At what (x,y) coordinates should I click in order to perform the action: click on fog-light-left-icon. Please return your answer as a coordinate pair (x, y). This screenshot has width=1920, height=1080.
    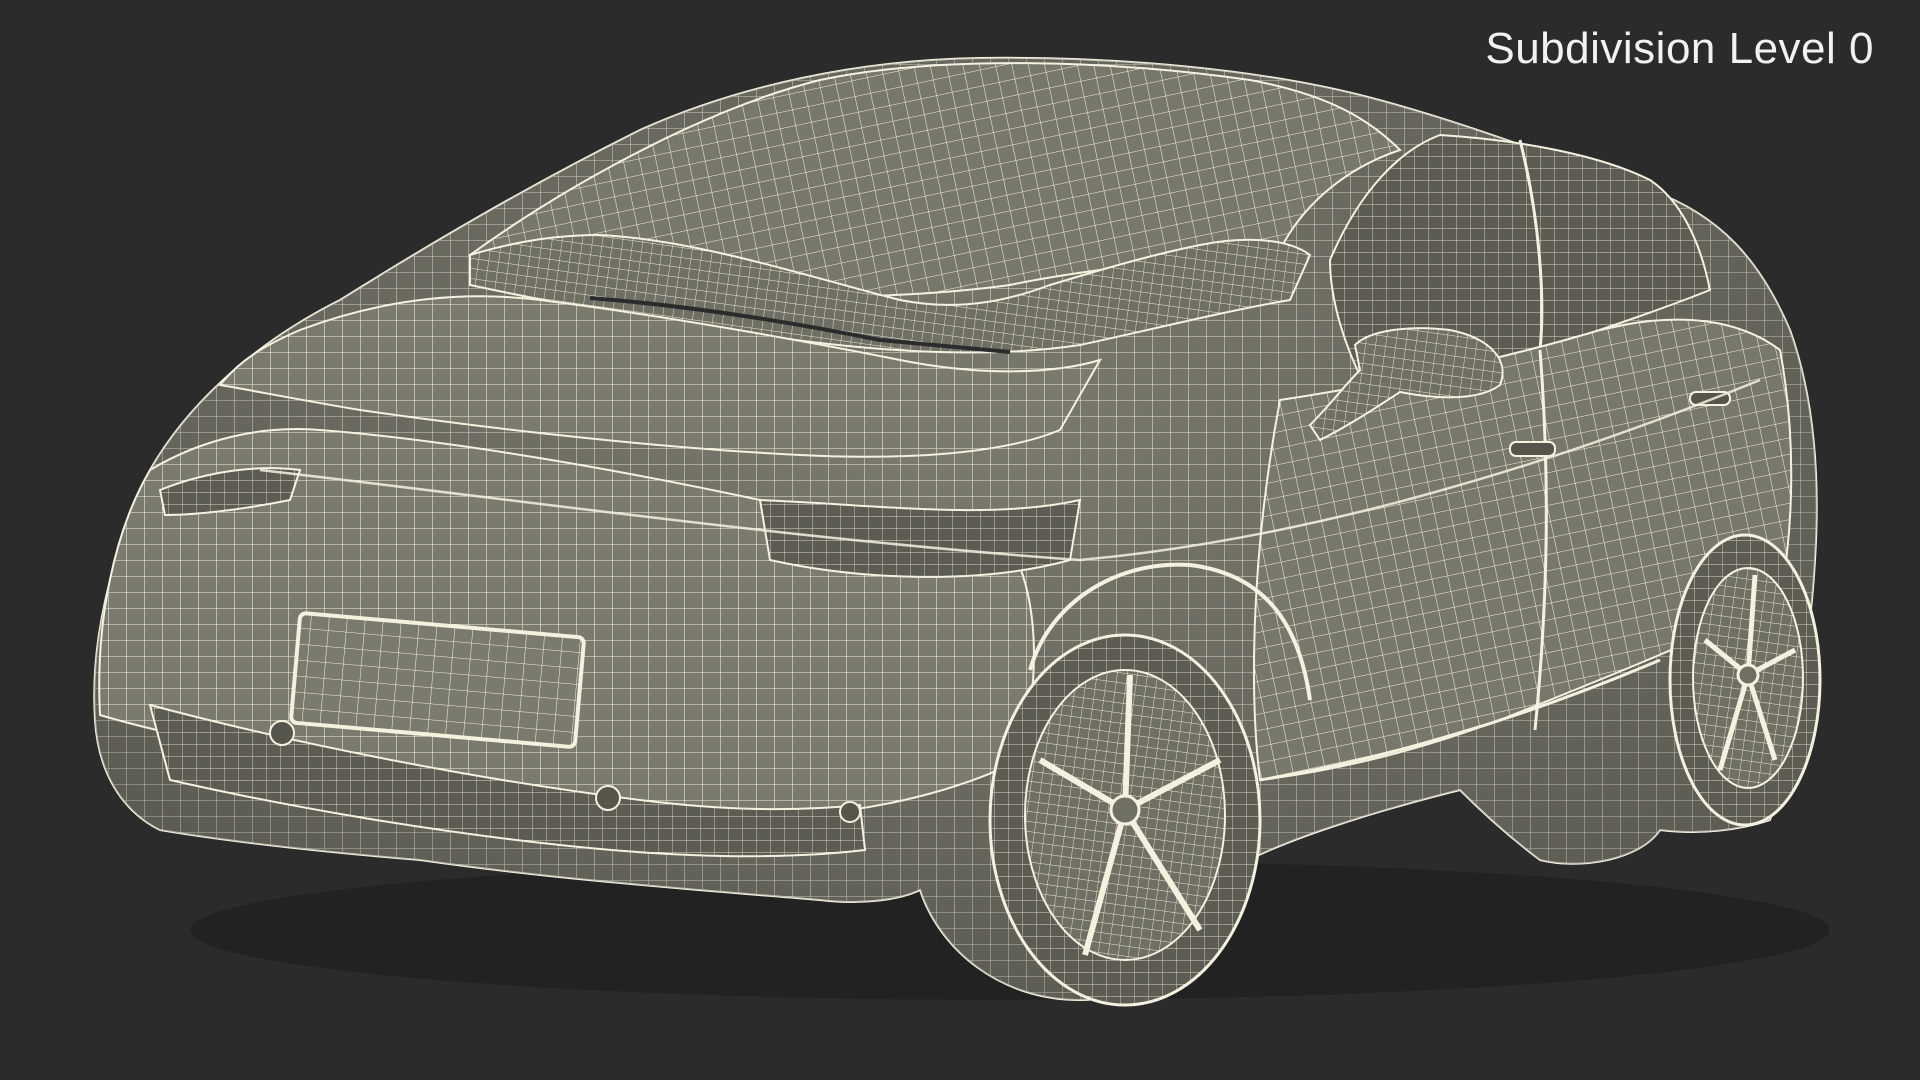
    Looking at the image, I should click on (282, 733).